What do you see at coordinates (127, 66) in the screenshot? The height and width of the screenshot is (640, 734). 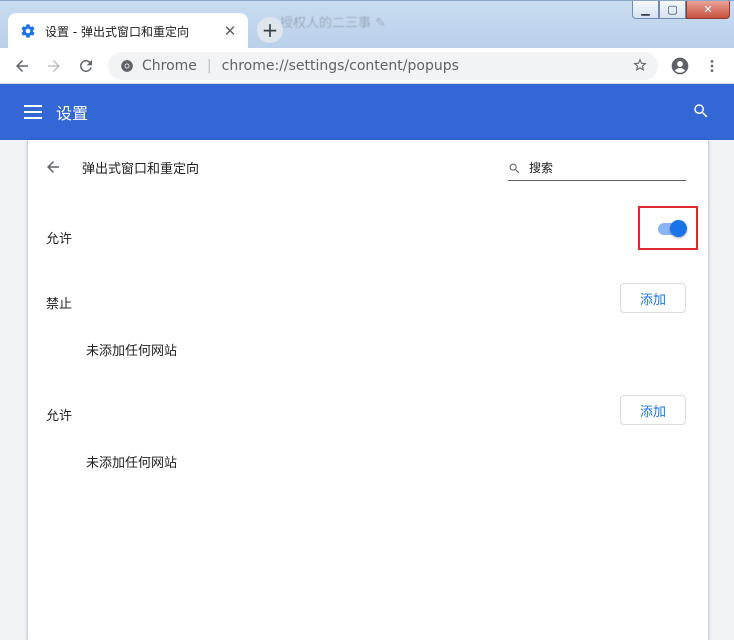 I see `chrome-logo-icon` at bounding box center [127, 66].